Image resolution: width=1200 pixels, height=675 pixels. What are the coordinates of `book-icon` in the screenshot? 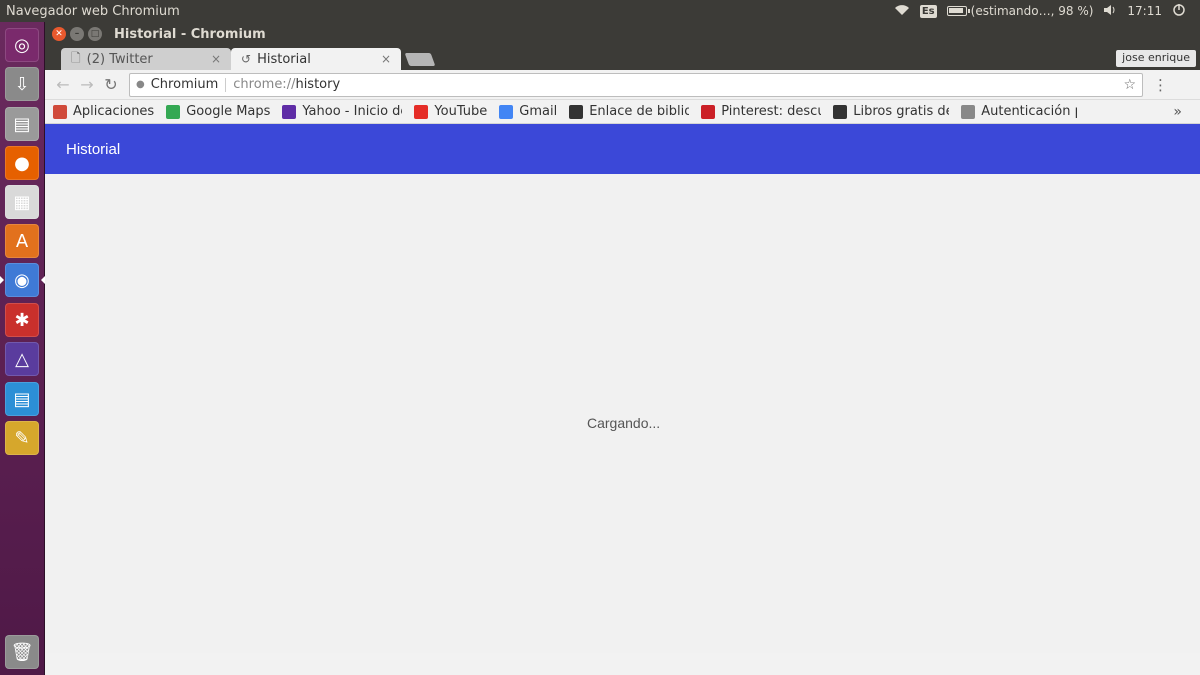 It's located at (576, 111).